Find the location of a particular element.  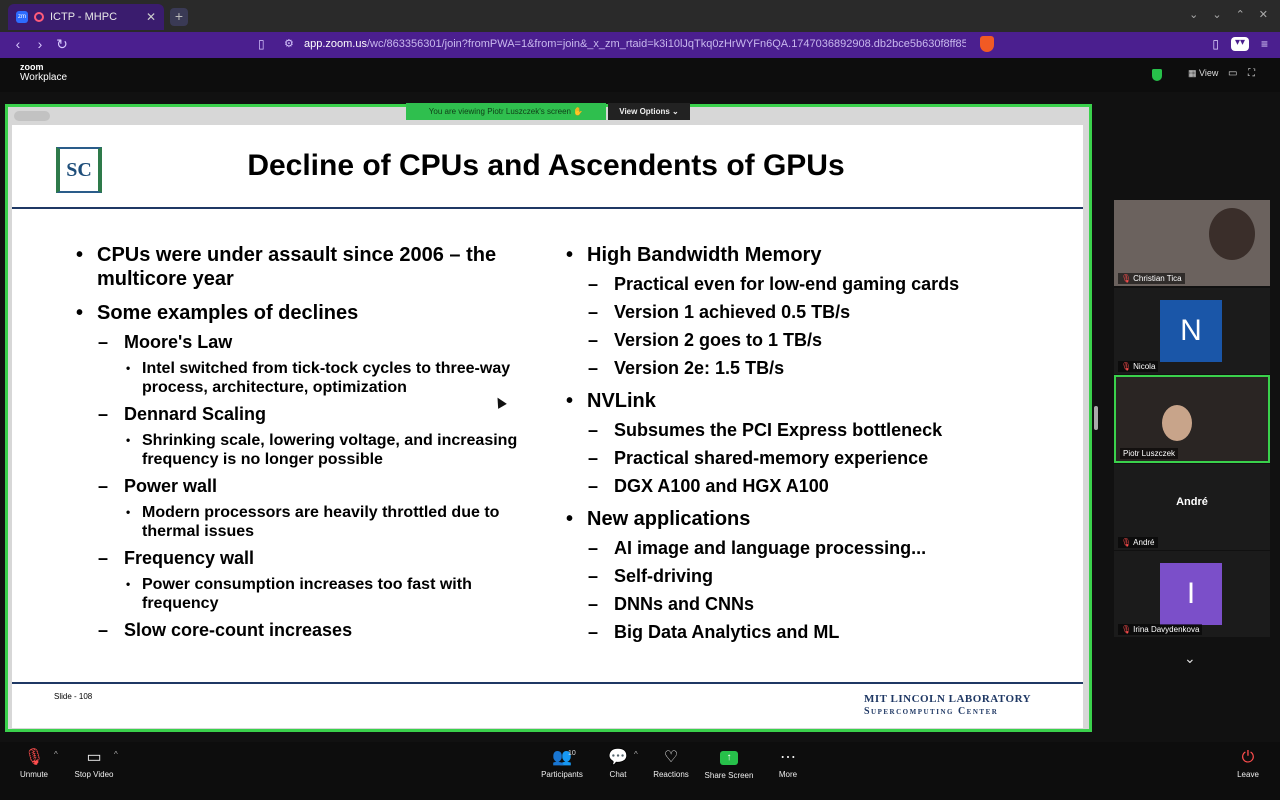

sub-bullet: Big Data Analytics and ML is located at coordinates (801, 632).